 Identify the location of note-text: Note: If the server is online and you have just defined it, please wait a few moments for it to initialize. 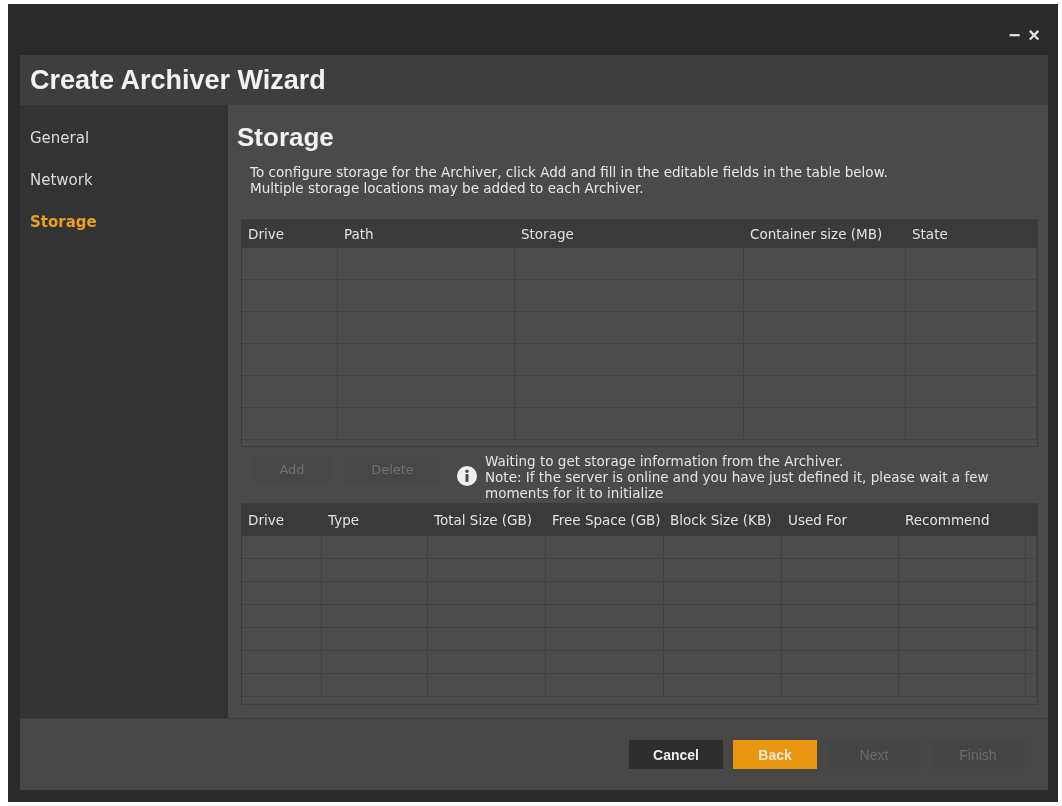
(737, 485).